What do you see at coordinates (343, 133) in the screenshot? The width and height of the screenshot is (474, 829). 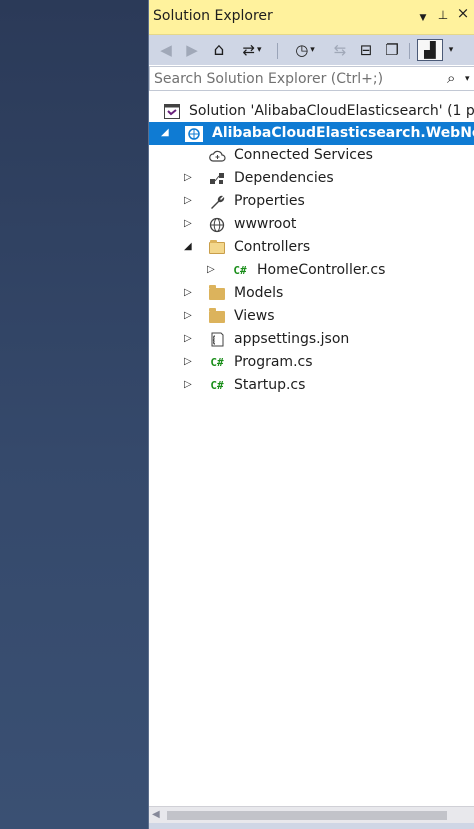 I see `project-label: AlibabaCloudElasticsearch.WebNetCore` at bounding box center [343, 133].